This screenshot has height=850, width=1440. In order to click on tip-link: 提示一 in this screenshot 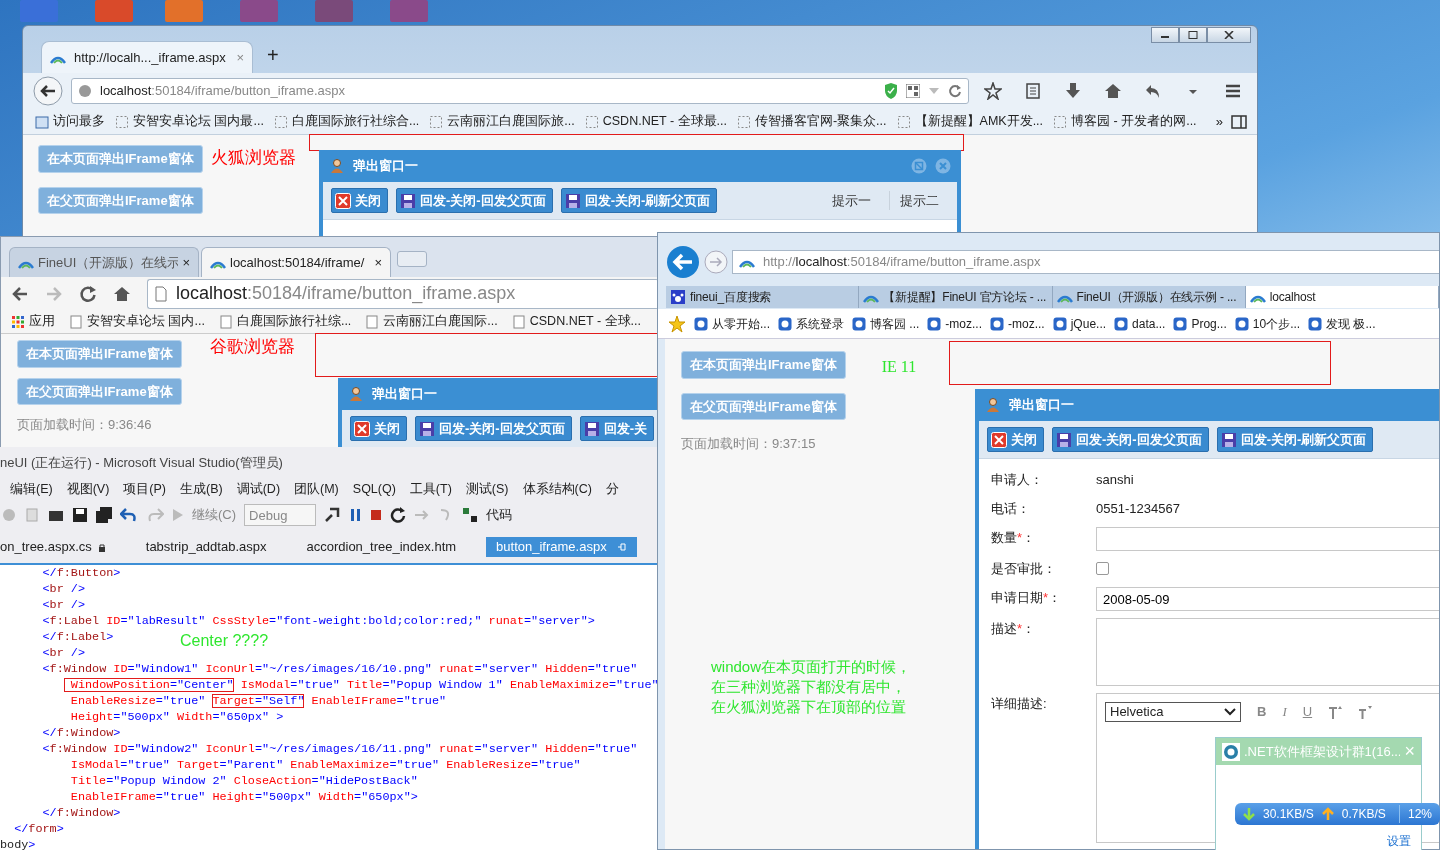, I will do `click(851, 200)`.